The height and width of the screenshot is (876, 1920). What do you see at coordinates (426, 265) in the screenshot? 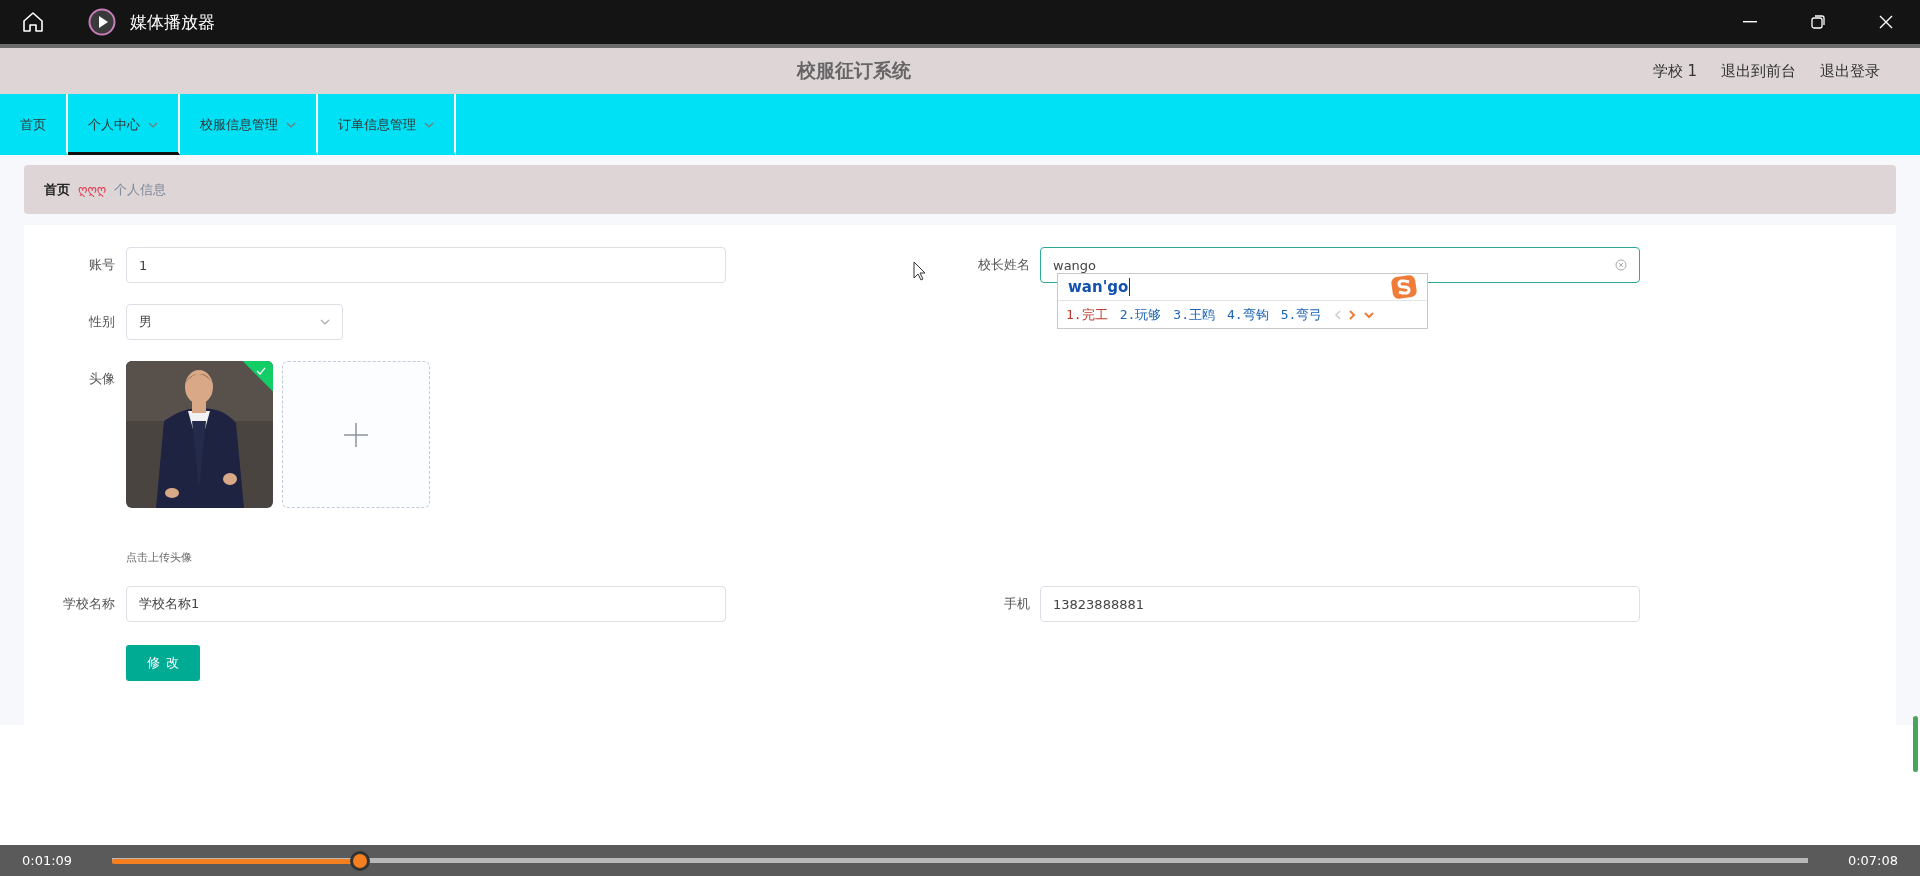
I see `text-field: 1` at bounding box center [426, 265].